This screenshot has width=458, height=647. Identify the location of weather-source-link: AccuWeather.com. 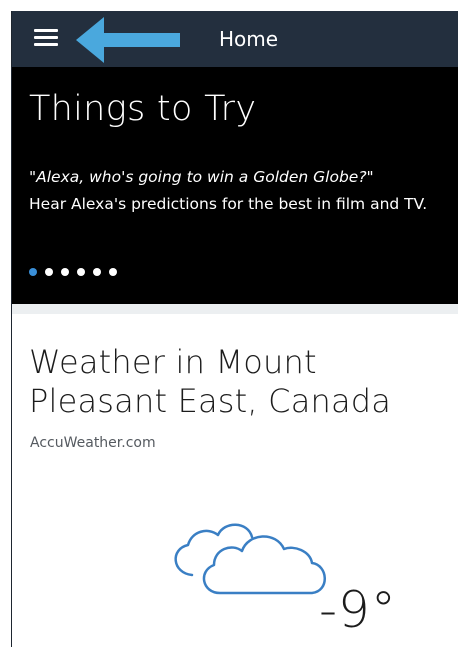
(93, 443).